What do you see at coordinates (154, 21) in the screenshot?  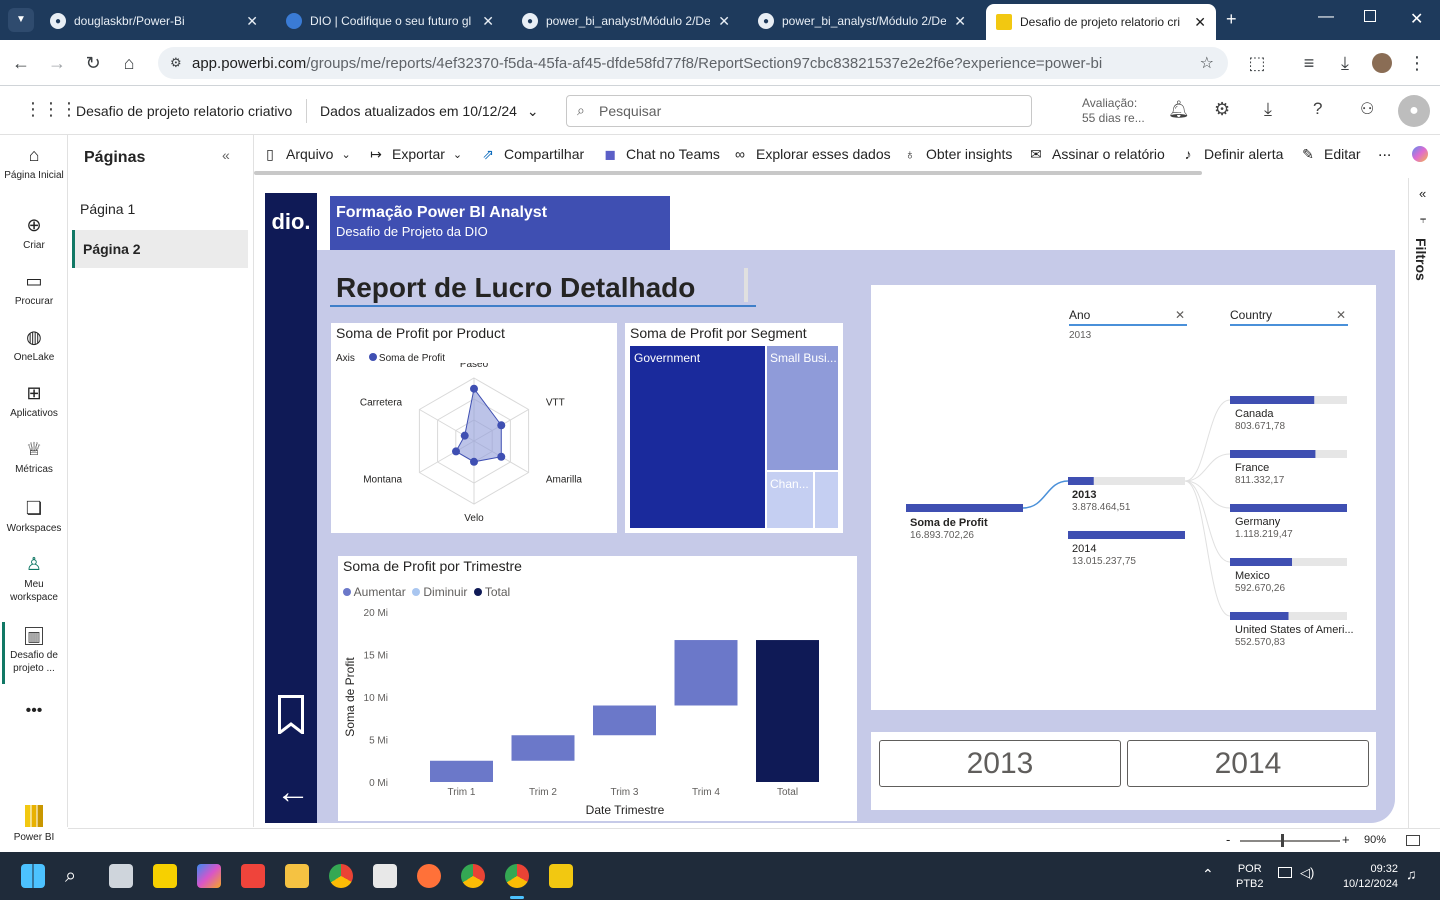 I see `browser-tab: ● douglaskbr/Power-Bi ✕` at bounding box center [154, 21].